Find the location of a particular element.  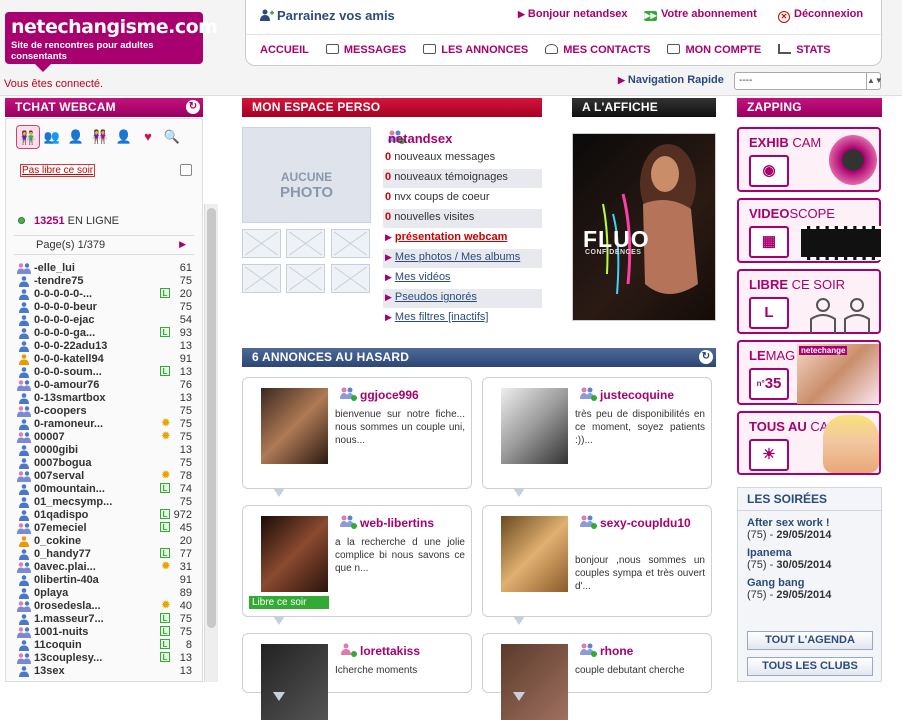

member-row: 0-0-0-22adu13 13 is located at coordinates (104, 346).